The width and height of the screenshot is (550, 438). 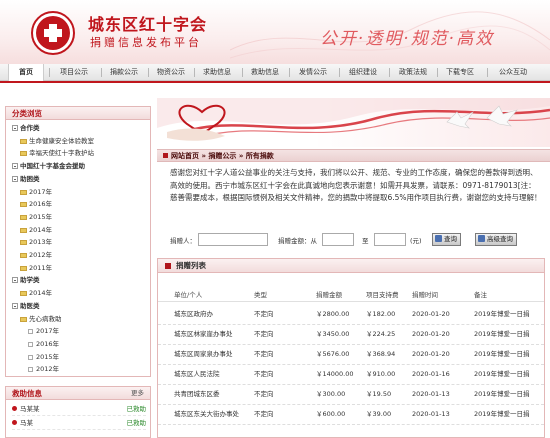 I want to click on tree-item-label: 2011年, so click(x=41, y=267).